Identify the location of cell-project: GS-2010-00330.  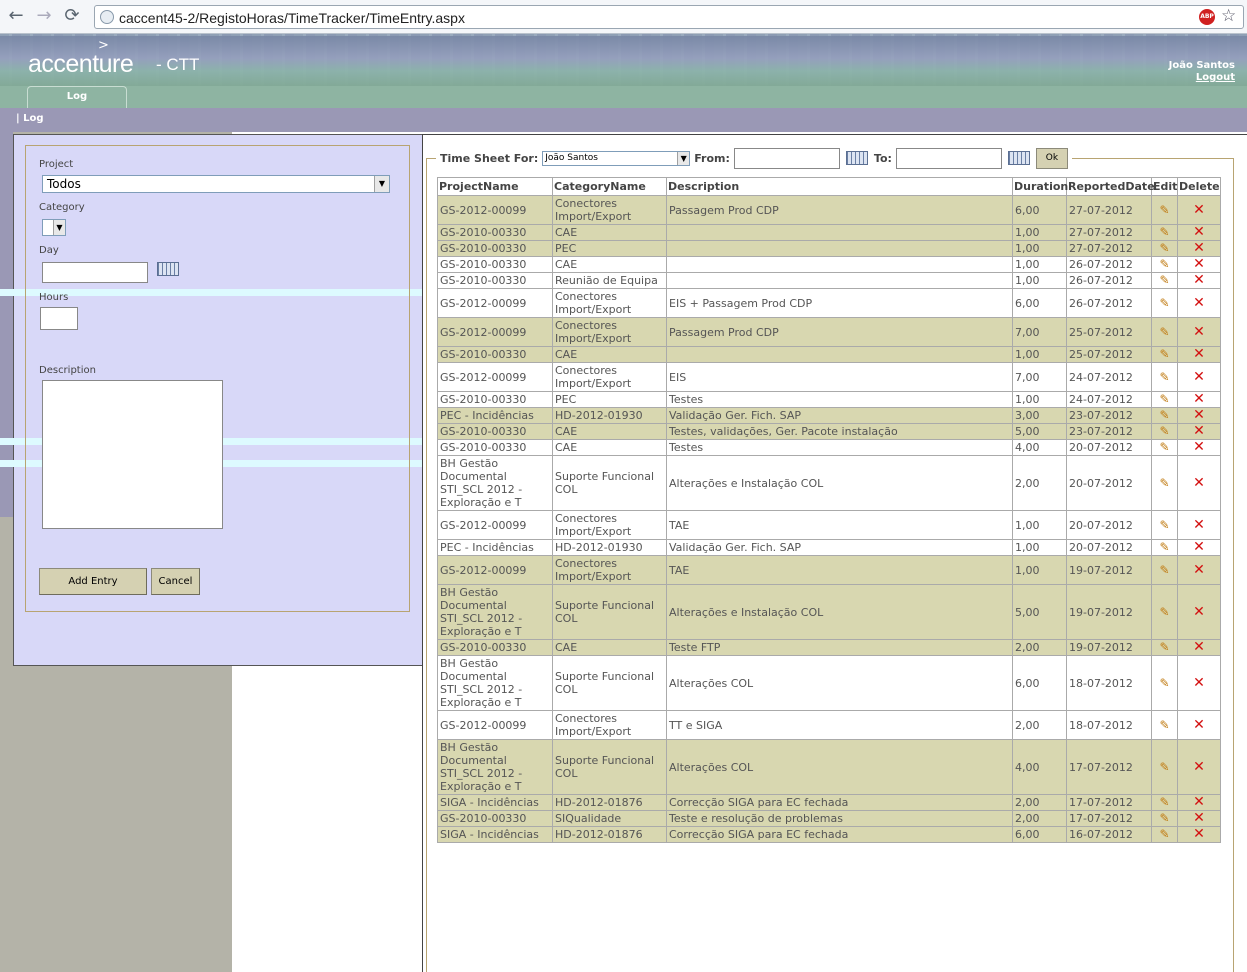
(495, 818).